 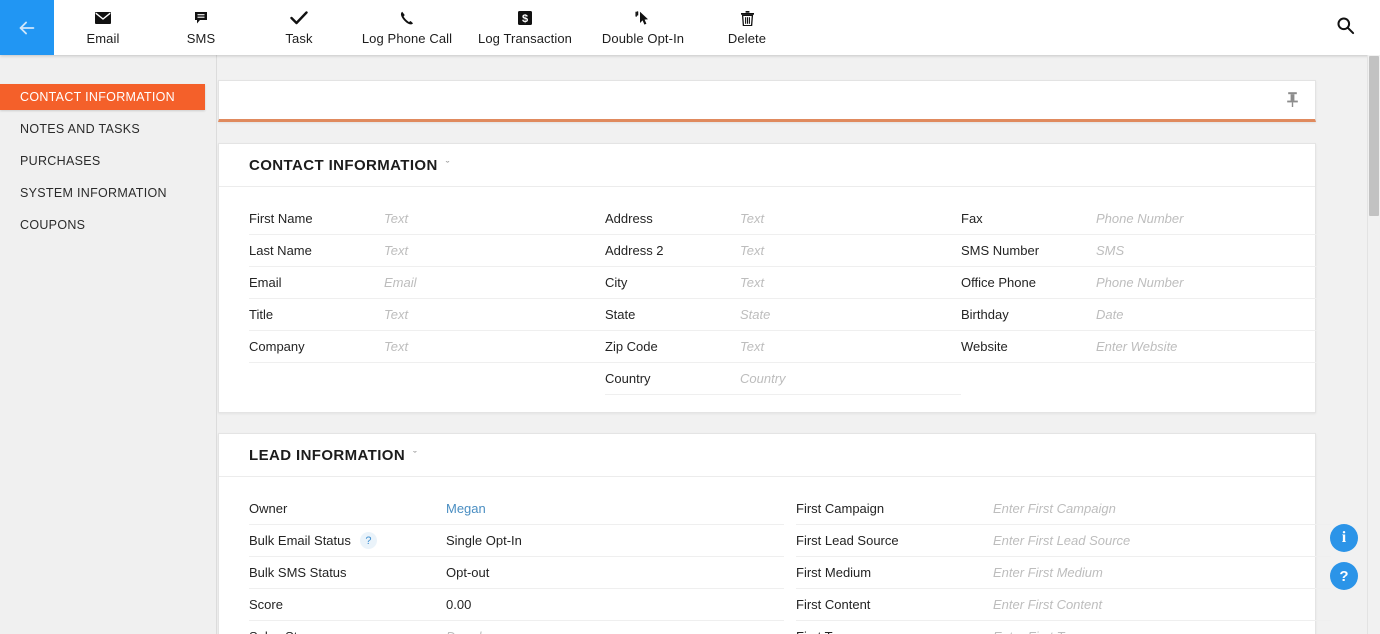 I want to click on first-campaign-input: Enter First Campaign, so click(x=1162, y=508).